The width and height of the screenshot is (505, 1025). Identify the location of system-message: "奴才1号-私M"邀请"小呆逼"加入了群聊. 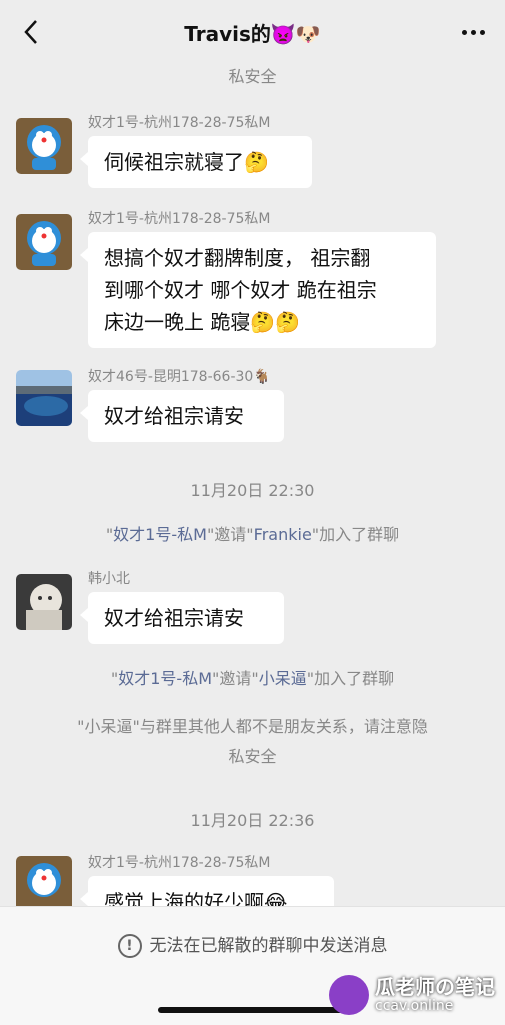
(252, 679).